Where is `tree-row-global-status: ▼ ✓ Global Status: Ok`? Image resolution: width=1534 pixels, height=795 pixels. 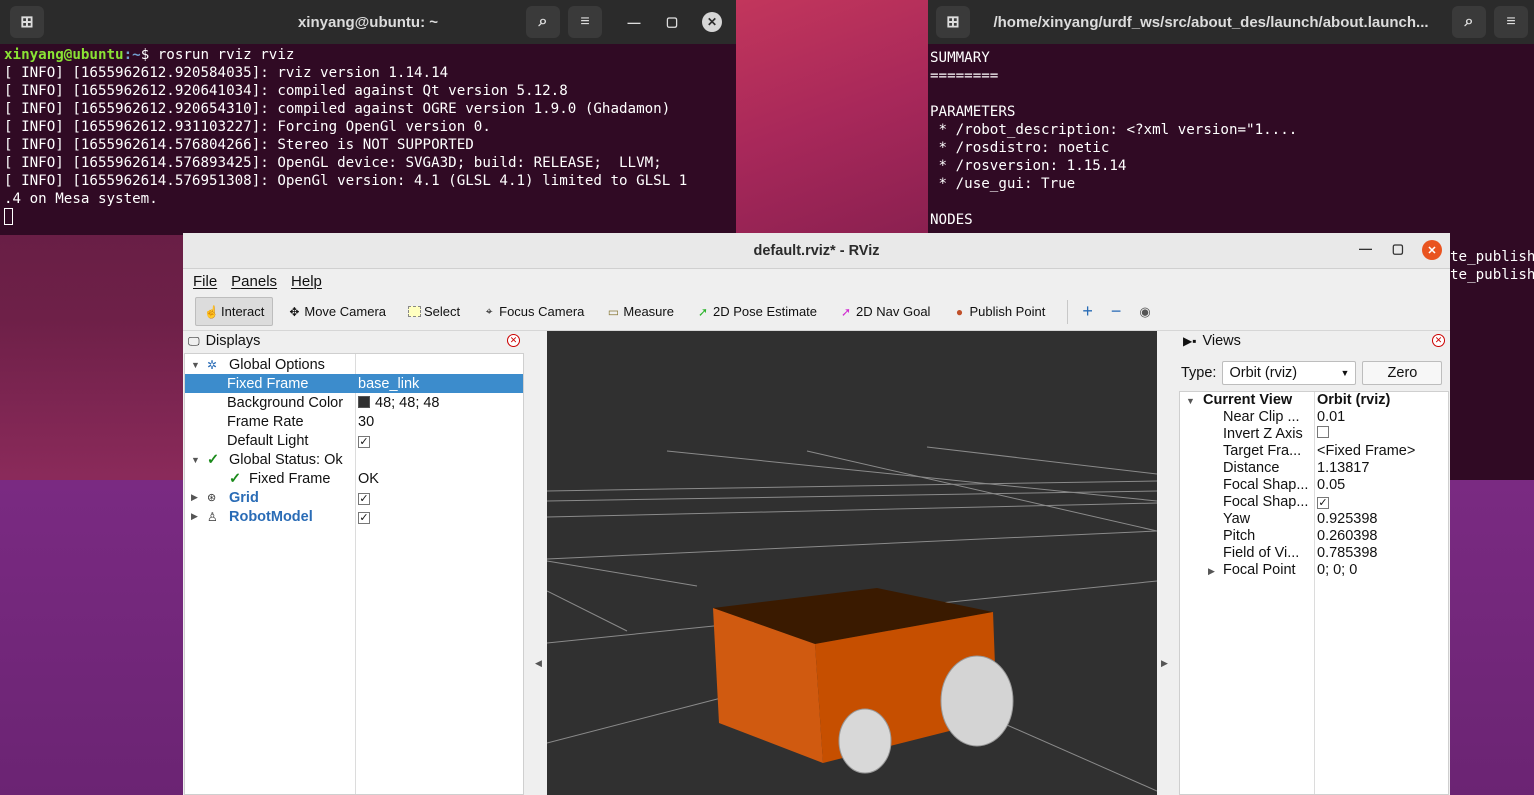 tree-row-global-status: ▼ ✓ Global Status: Ok is located at coordinates (354, 459).